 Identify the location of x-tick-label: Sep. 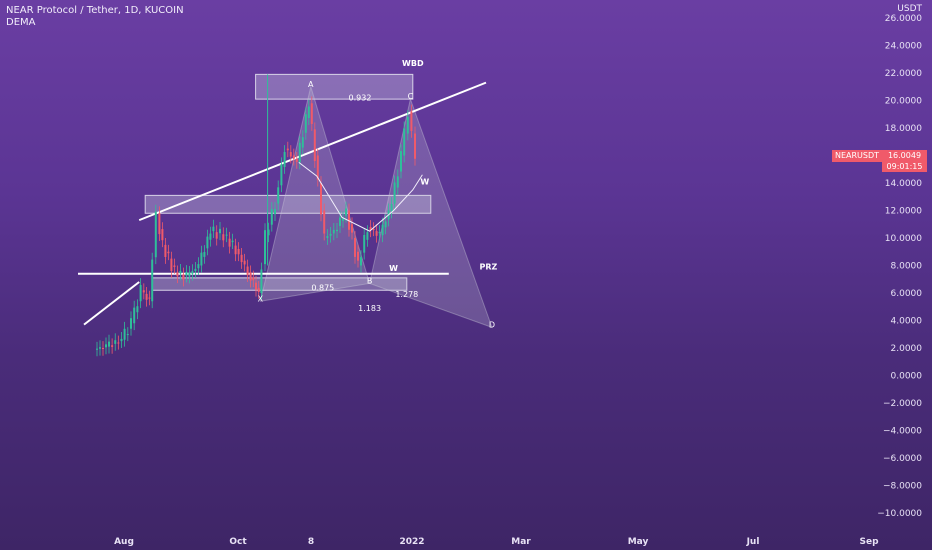
(869, 542).